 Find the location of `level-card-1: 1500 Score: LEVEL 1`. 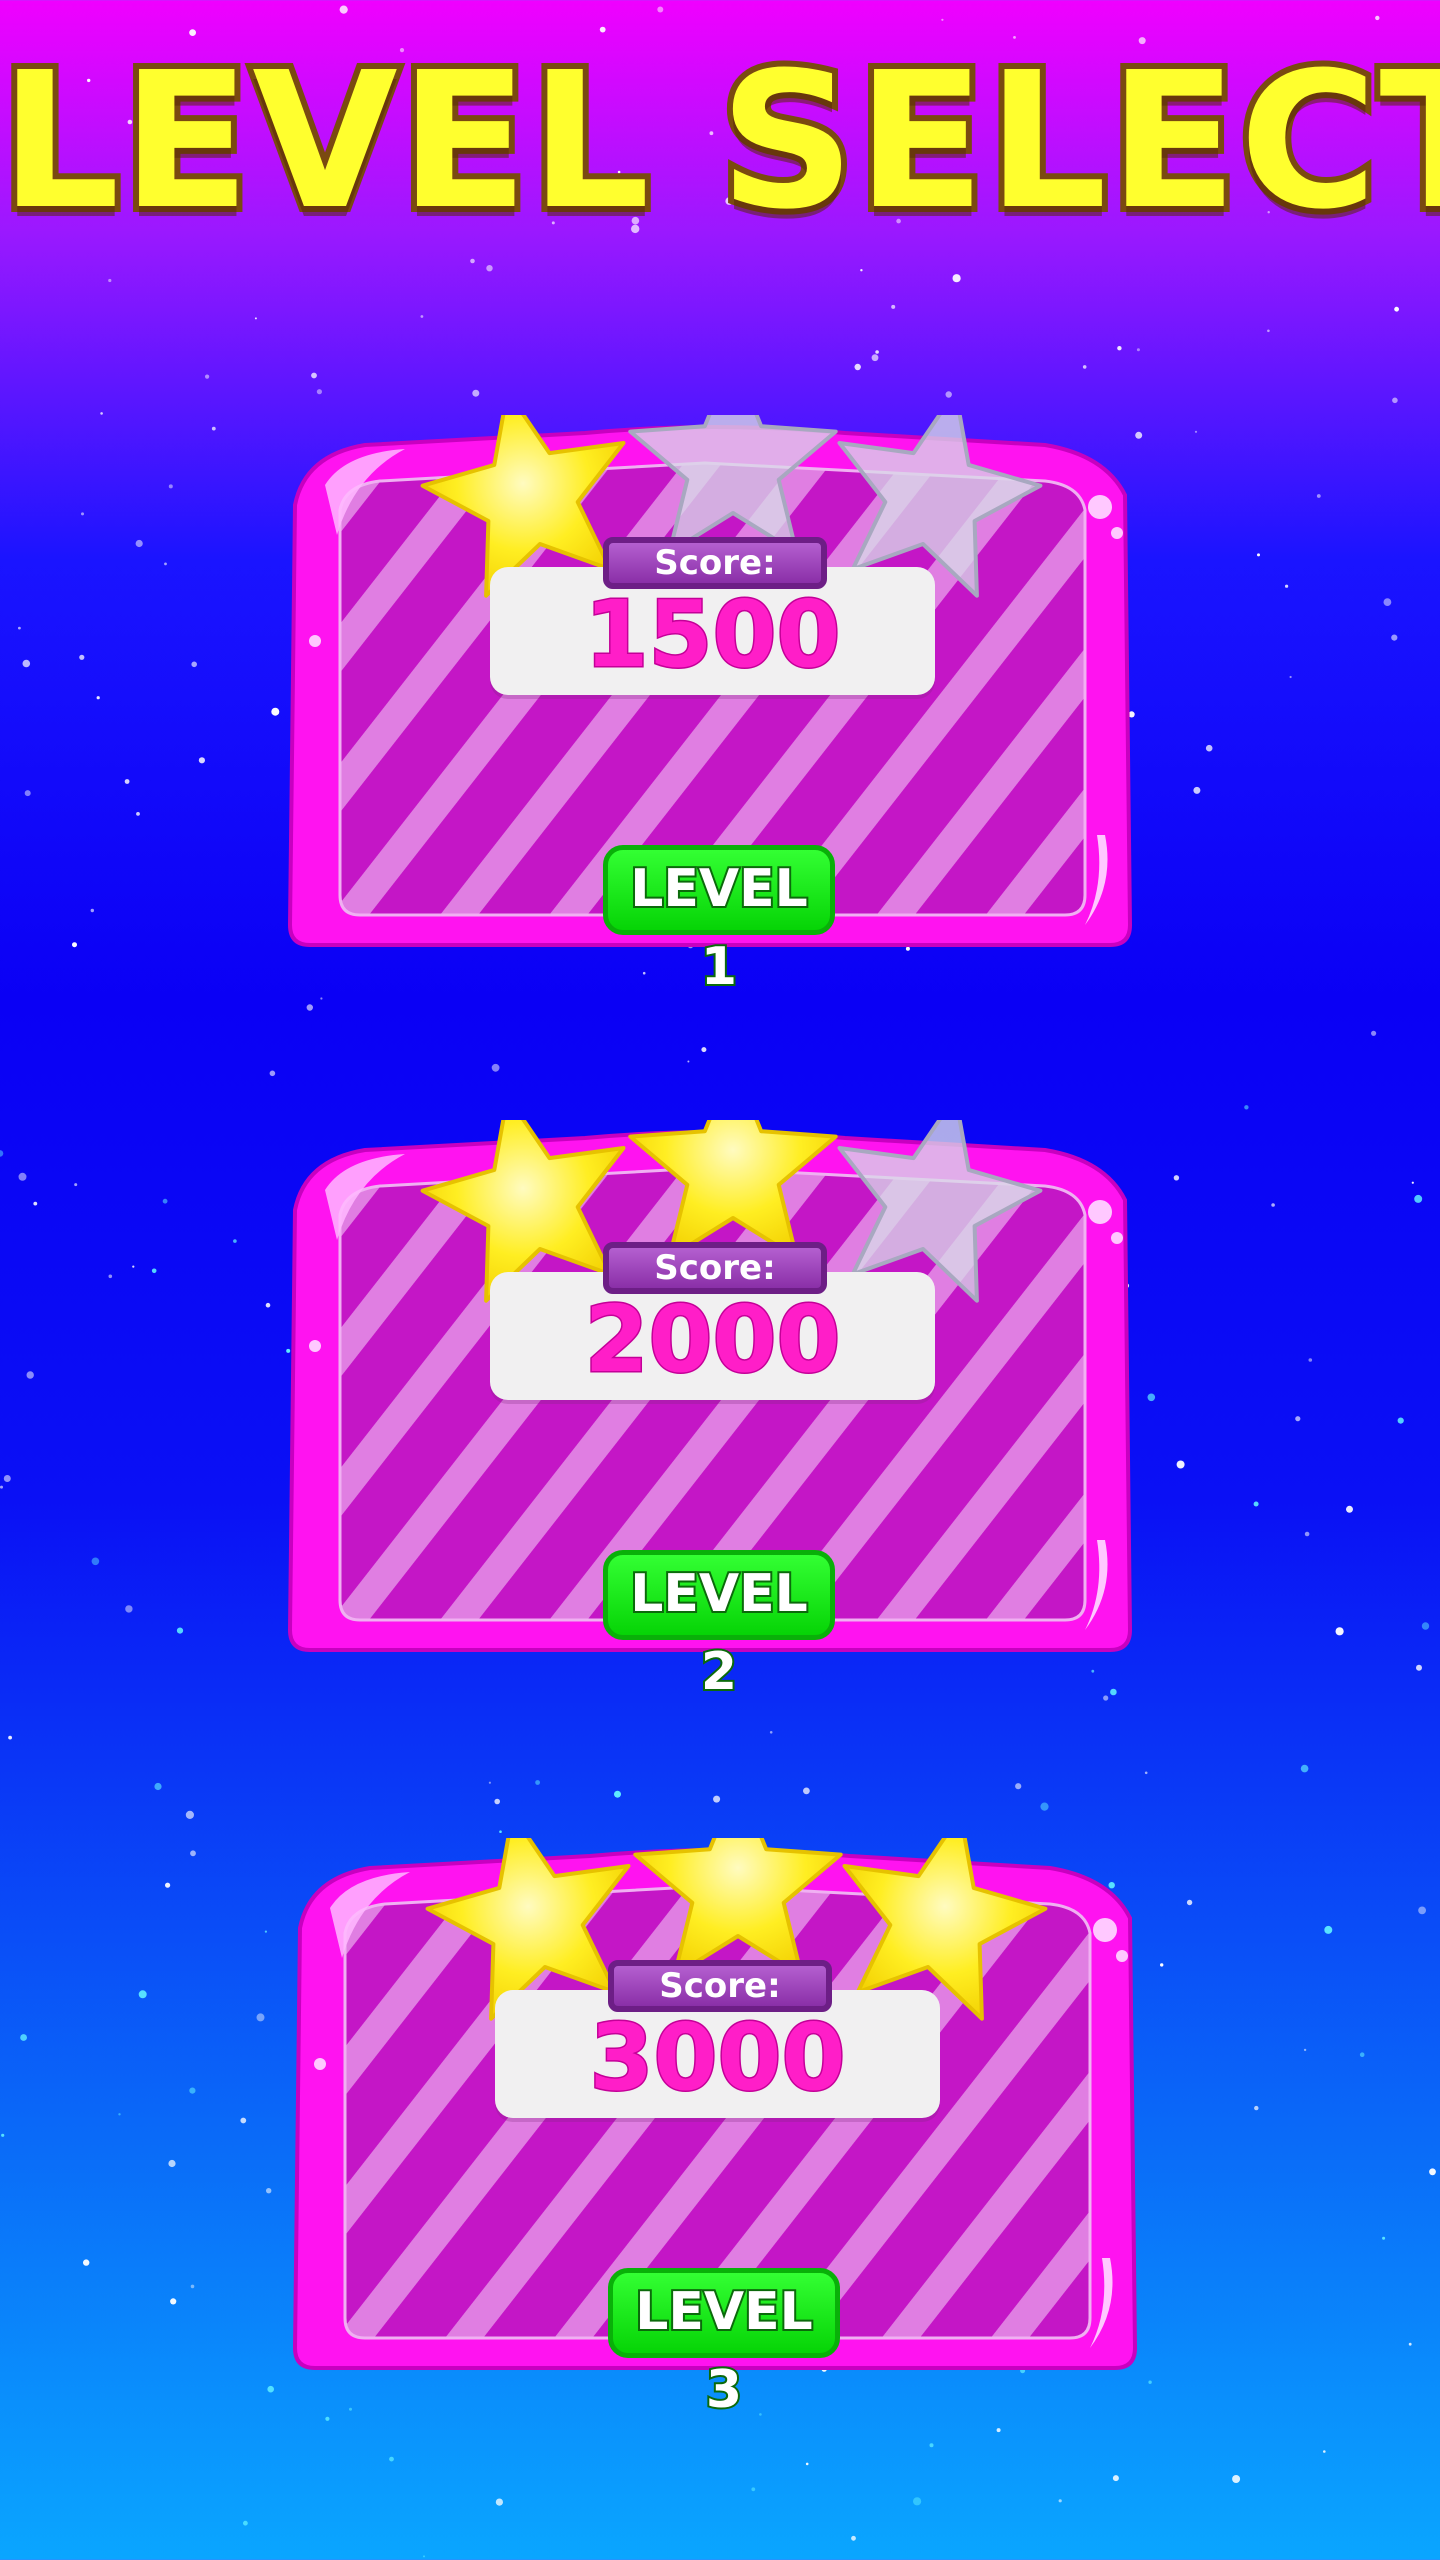

level-card-1: 1500 Score: LEVEL 1 is located at coordinates (715, 707).